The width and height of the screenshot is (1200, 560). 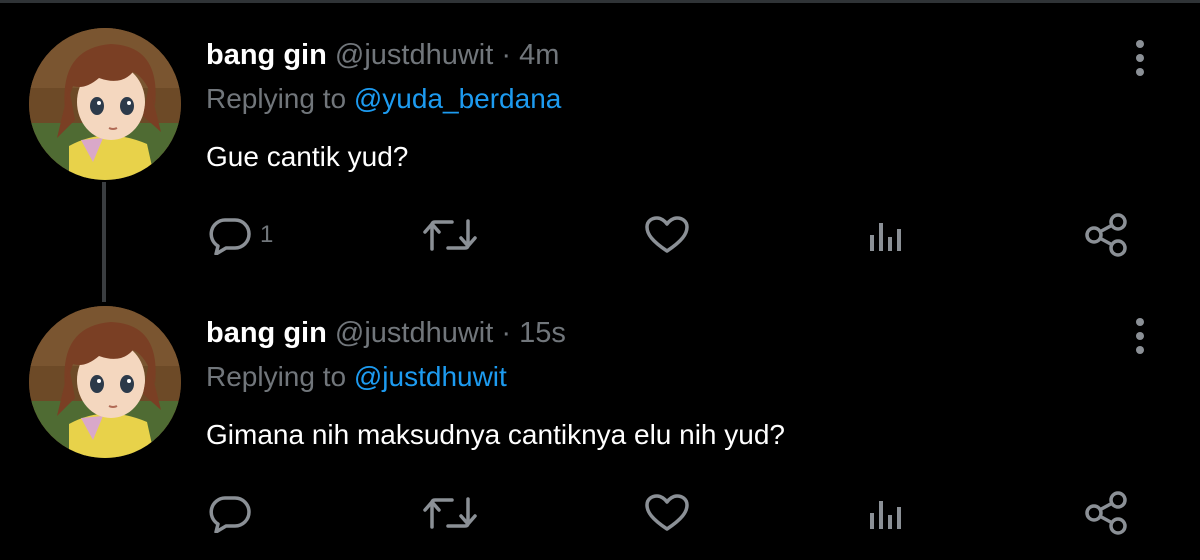 What do you see at coordinates (542, 333) in the screenshot?
I see `timestamp: 15s` at bounding box center [542, 333].